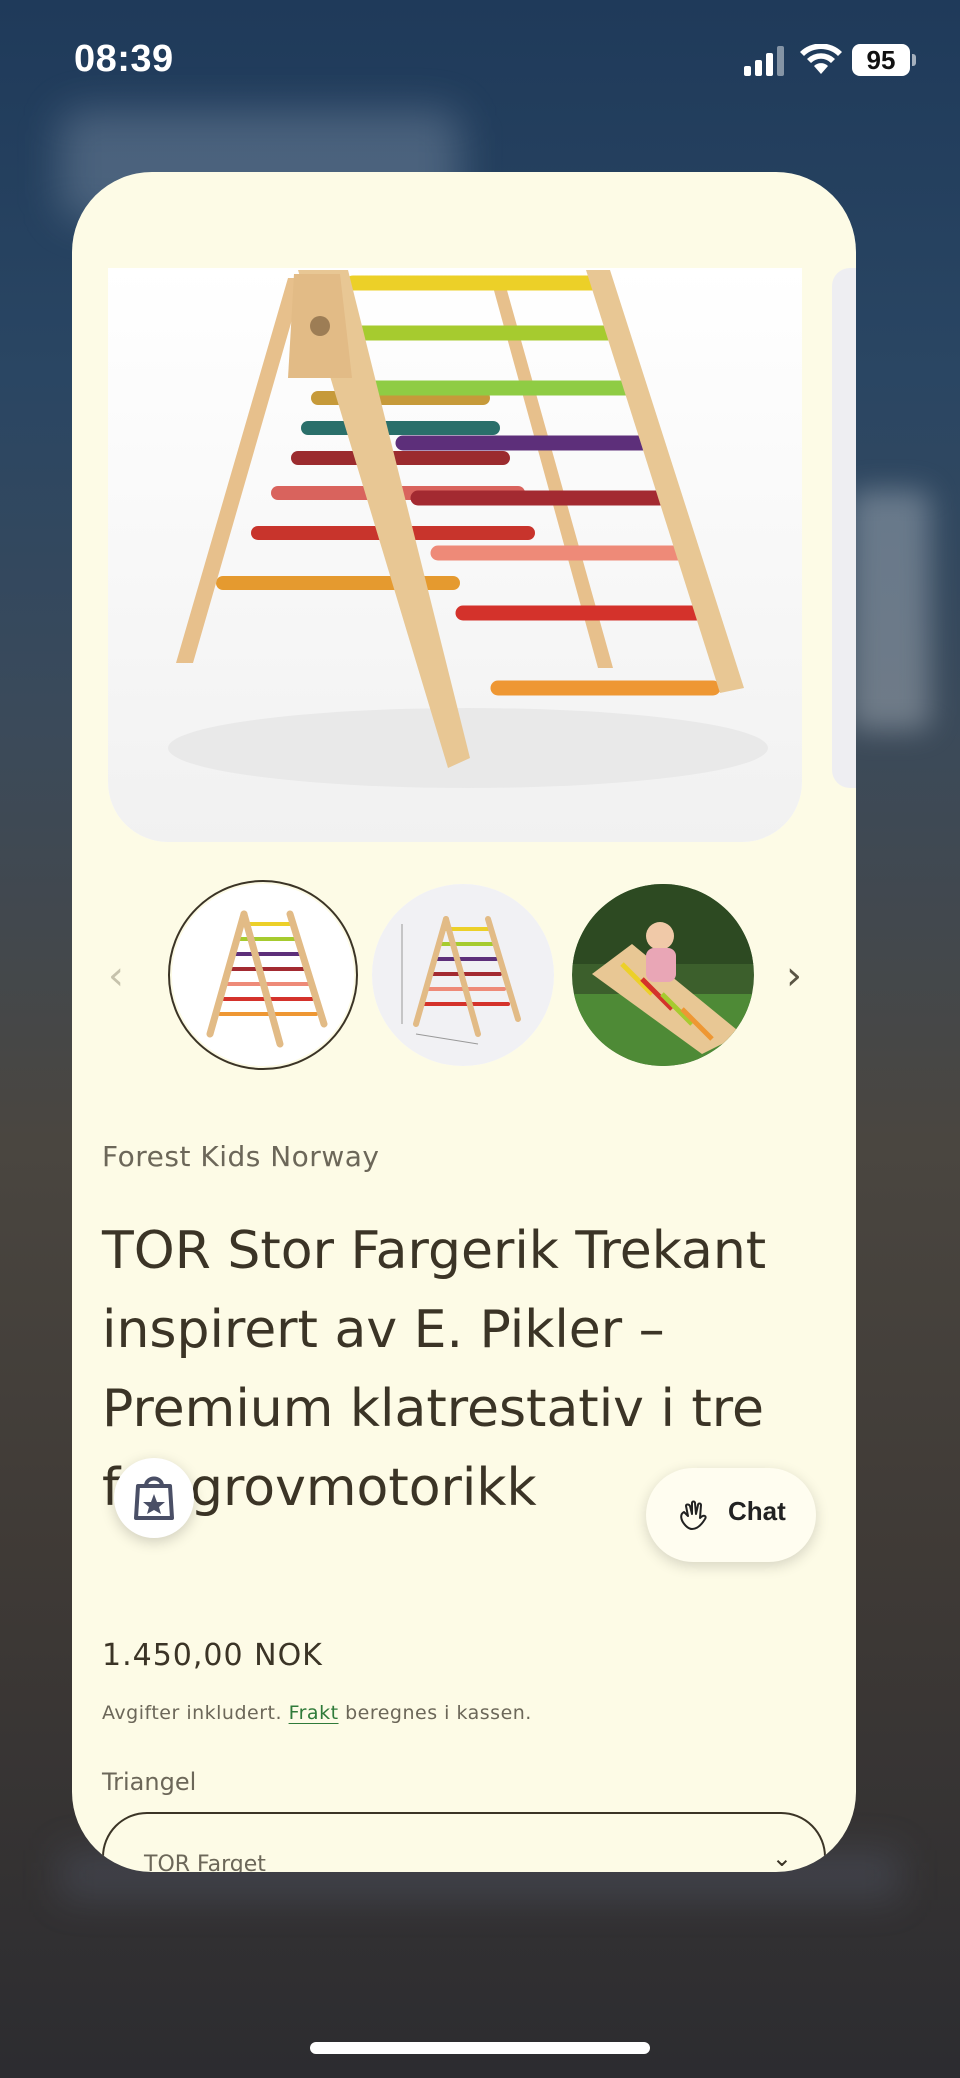  I want to click on carousel-prev-button: ‹, so click(116, 976).